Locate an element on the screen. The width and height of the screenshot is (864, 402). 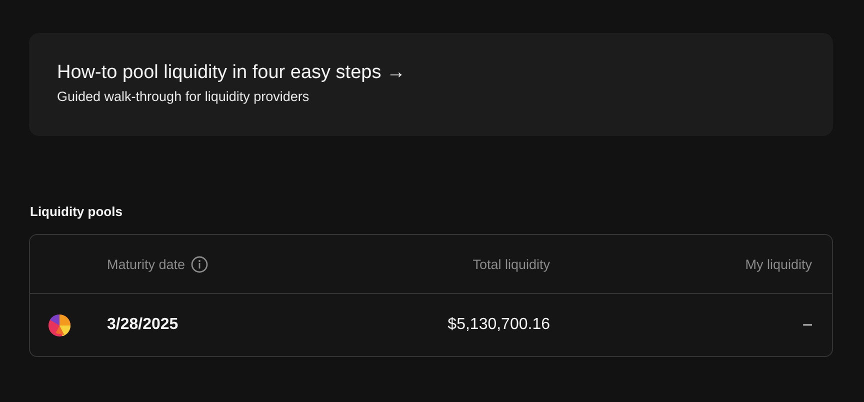
column-header: Total liquidity is located at coordinates (511, 264).